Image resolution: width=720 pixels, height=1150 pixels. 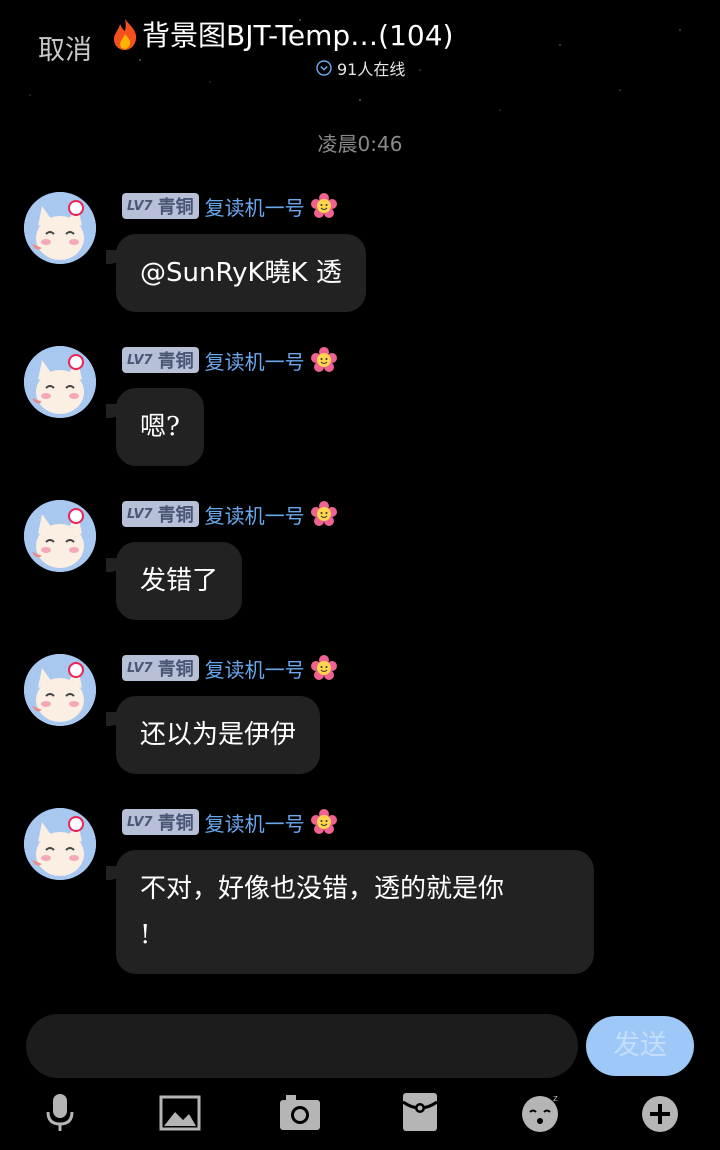 I want to click on message-bubble: 嗯?, so click(x=155, y=427).